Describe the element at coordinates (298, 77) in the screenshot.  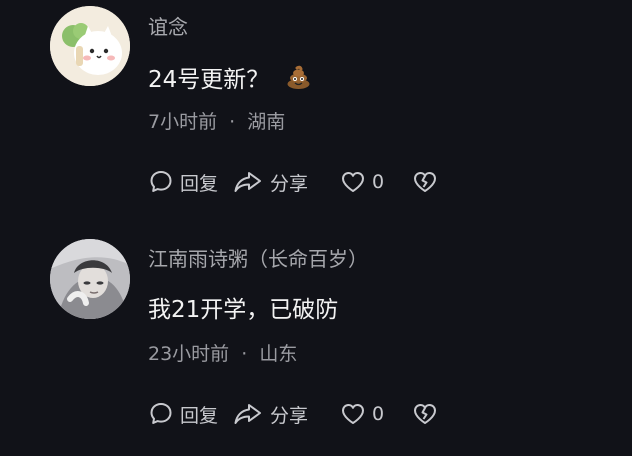
I see `poop-emoji` at that location.